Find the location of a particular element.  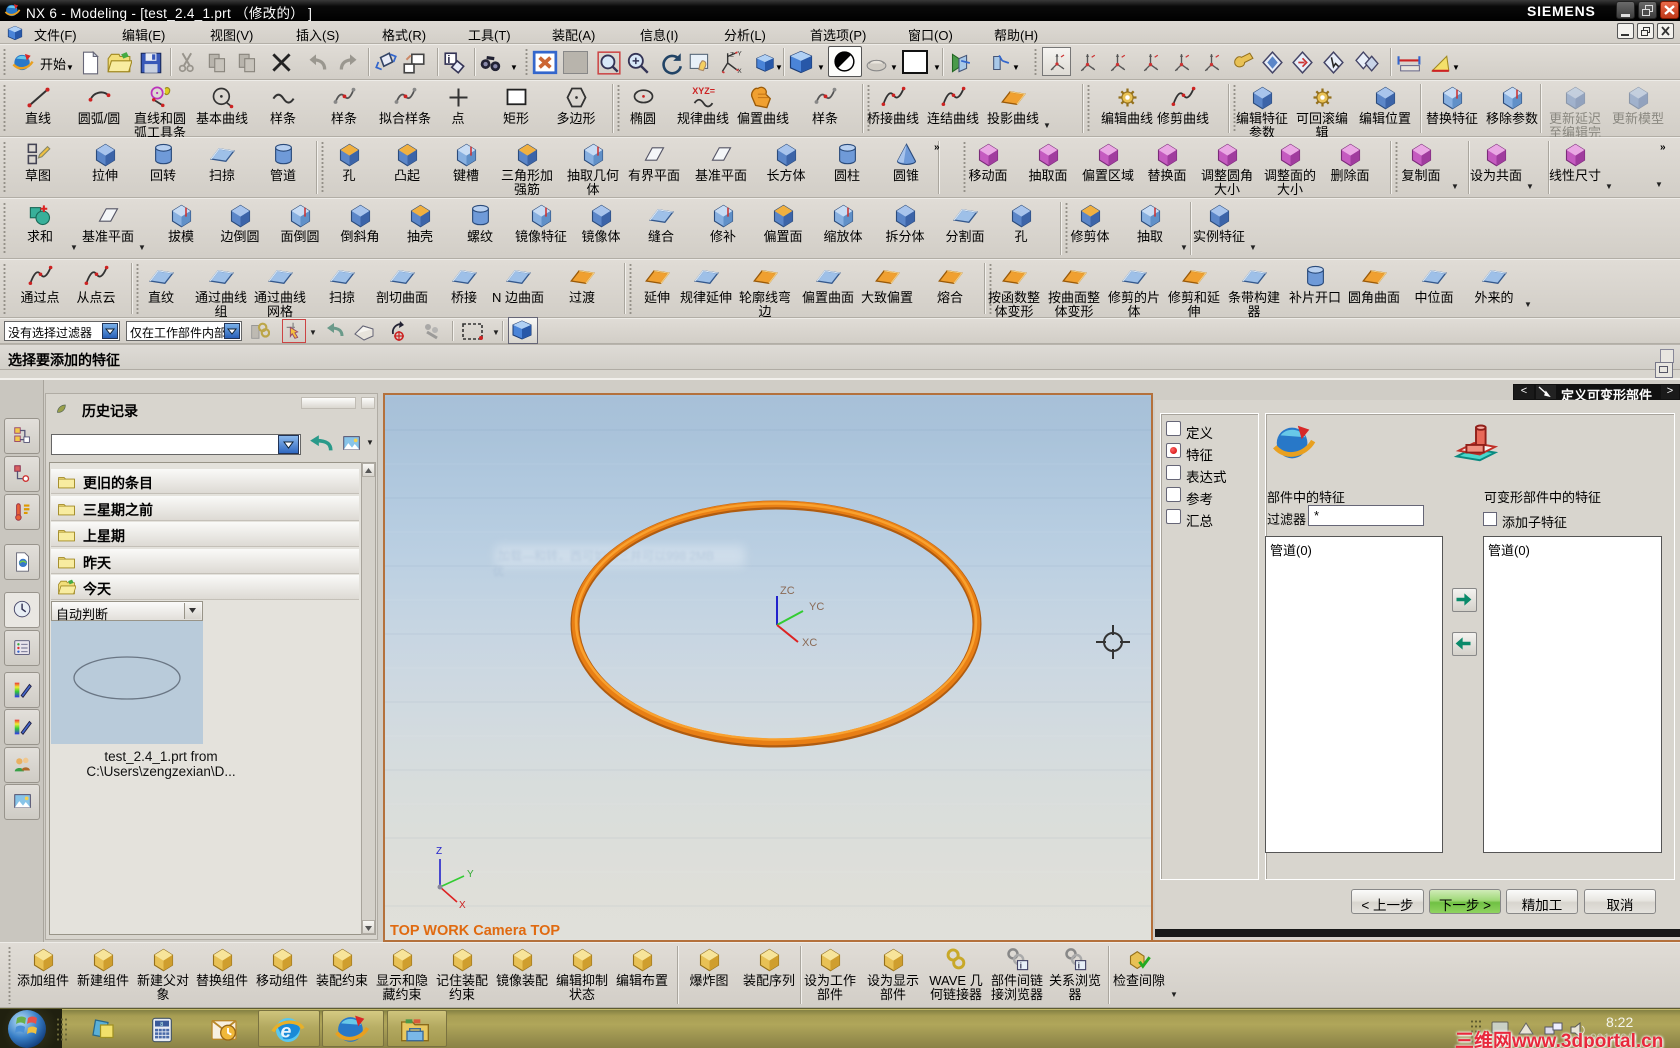

svg-text: 8 is located at coordinates (161, 1025).